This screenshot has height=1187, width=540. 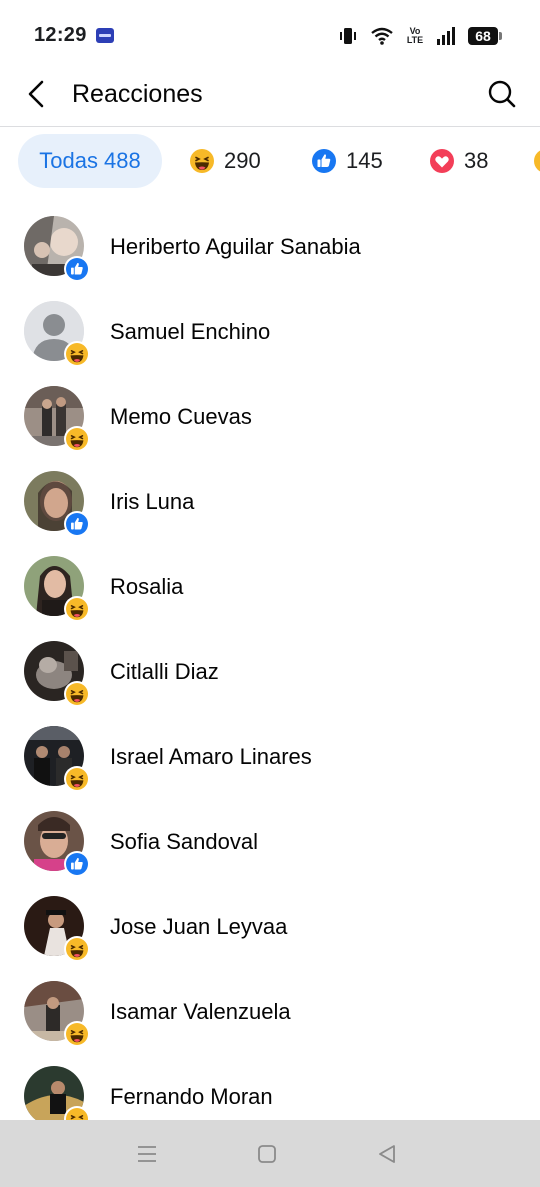 I want to click on chevron-left-icon, so click(x=36, y=94).